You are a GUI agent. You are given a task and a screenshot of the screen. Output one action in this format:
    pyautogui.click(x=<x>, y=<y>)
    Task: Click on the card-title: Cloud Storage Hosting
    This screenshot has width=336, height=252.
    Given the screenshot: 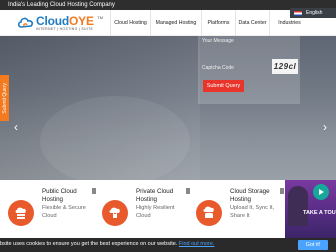 What is the action you would take?
    pyautogui.click(x=250, y=195)
    